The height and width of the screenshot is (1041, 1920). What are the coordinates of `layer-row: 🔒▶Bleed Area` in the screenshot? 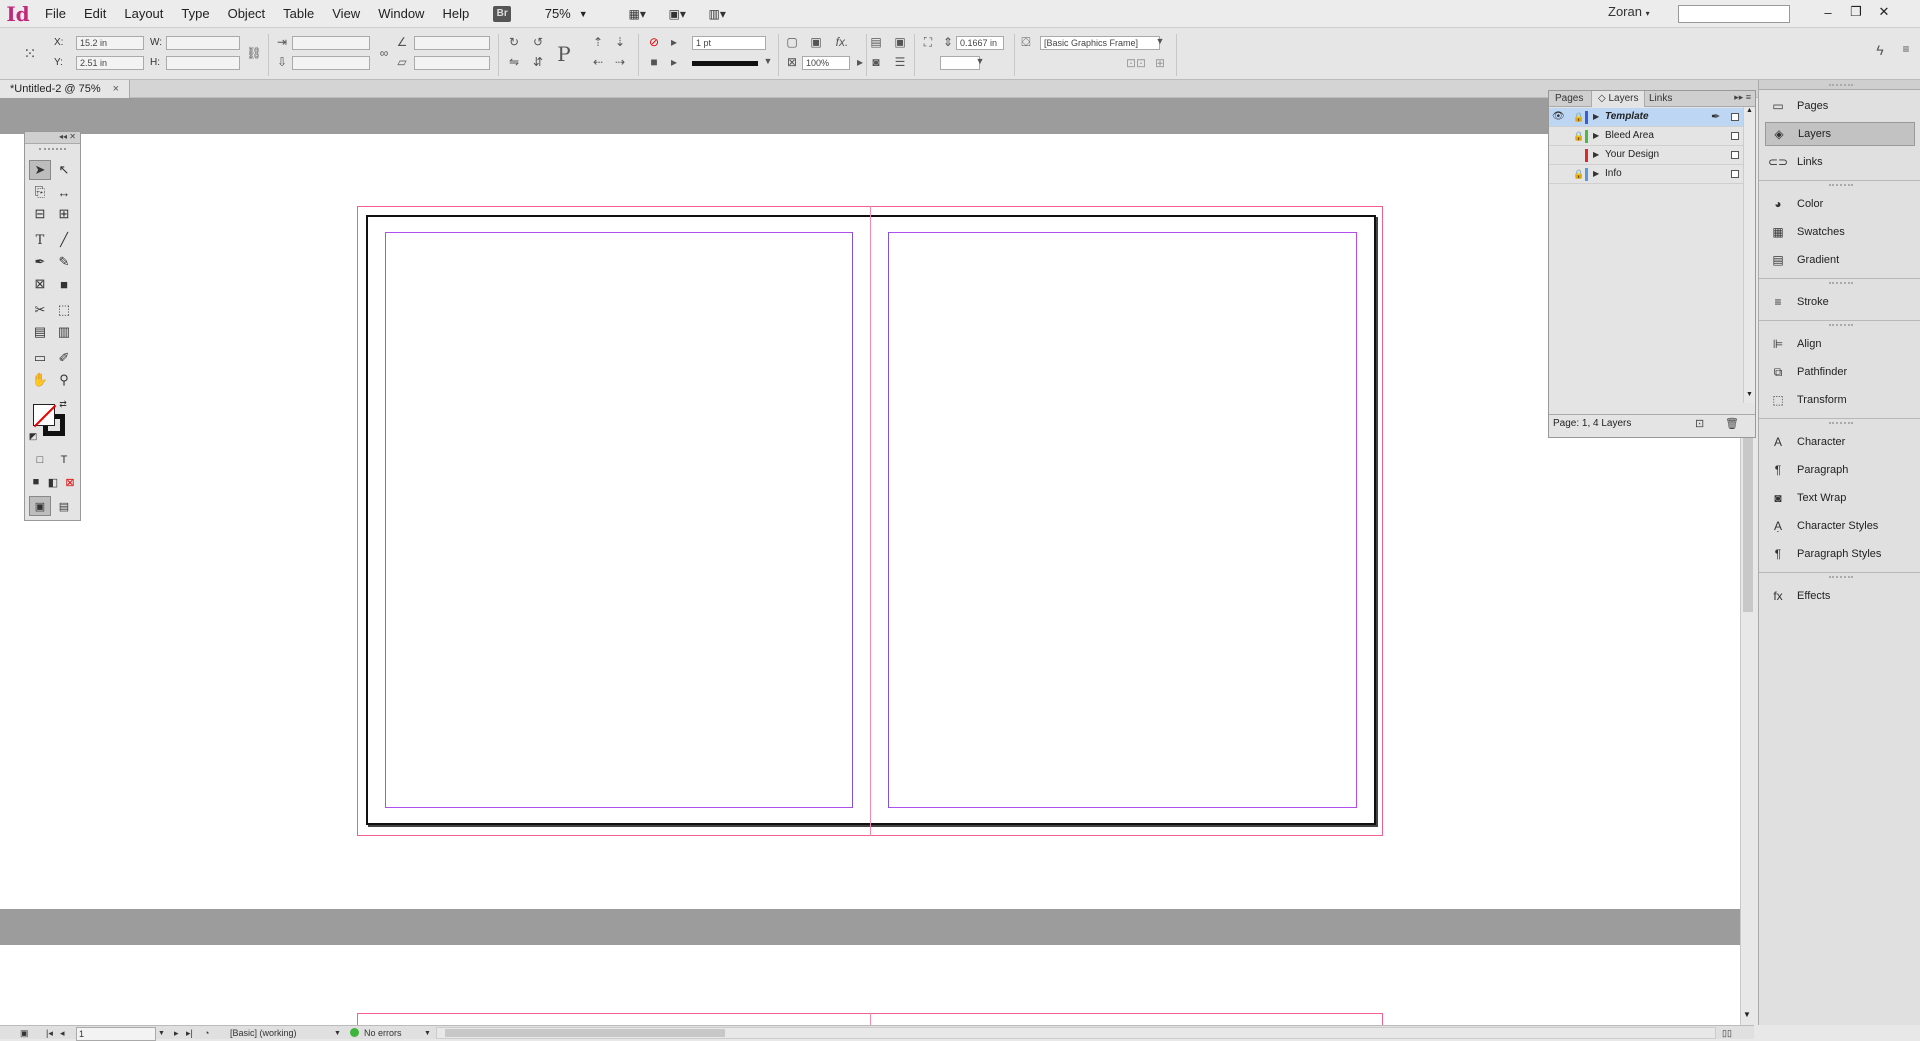 It's located at (1646, 136).